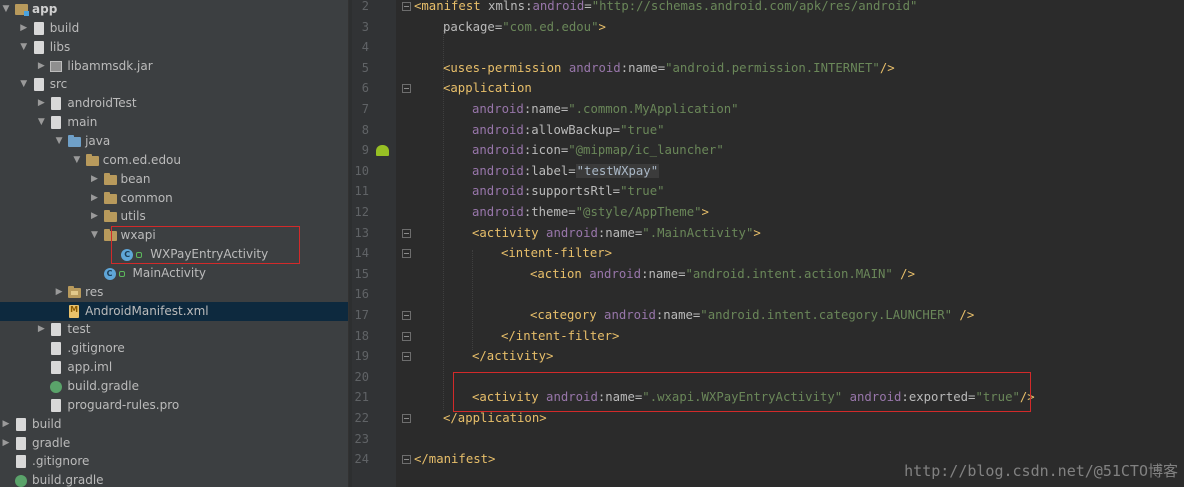  Describe the element at coordinates (382, 151) in the screenshot. I see `android-launcher-icon` at that location.